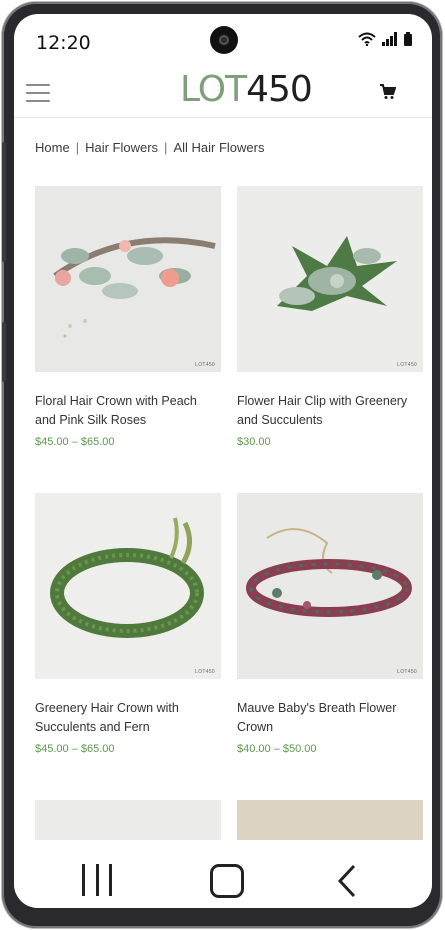  I want to click on breadcrumb-hair-flowers: Hair Flowers, so click(121, 147).